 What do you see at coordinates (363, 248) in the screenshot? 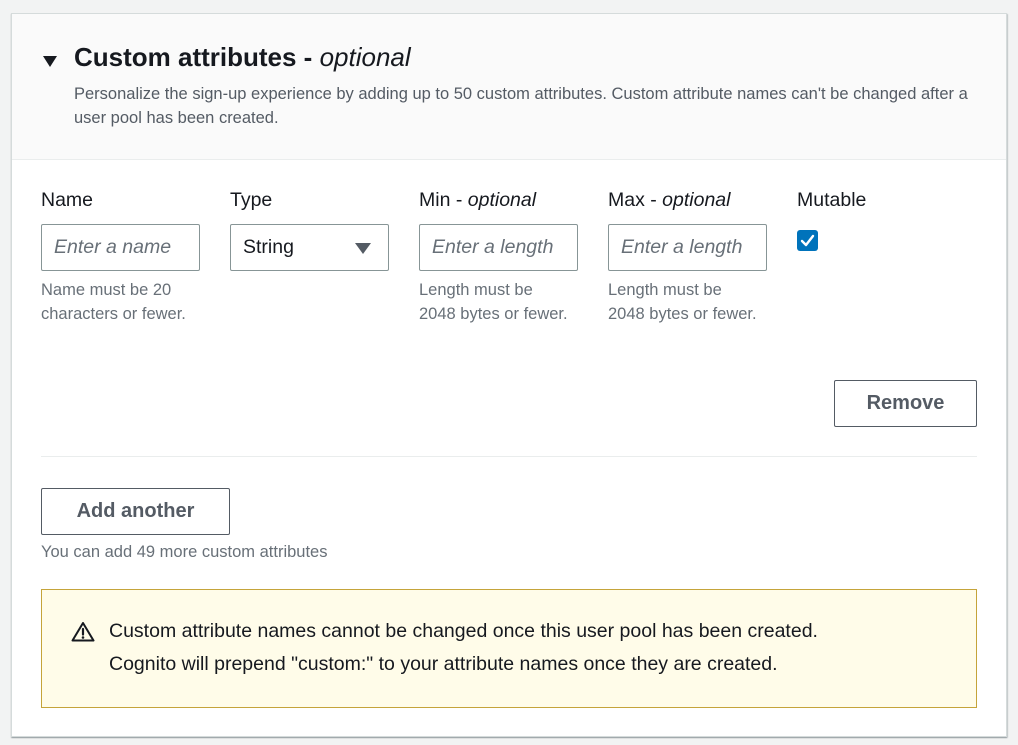
I see `dropdown-arrow-icon` at bounding box center [363, 248].